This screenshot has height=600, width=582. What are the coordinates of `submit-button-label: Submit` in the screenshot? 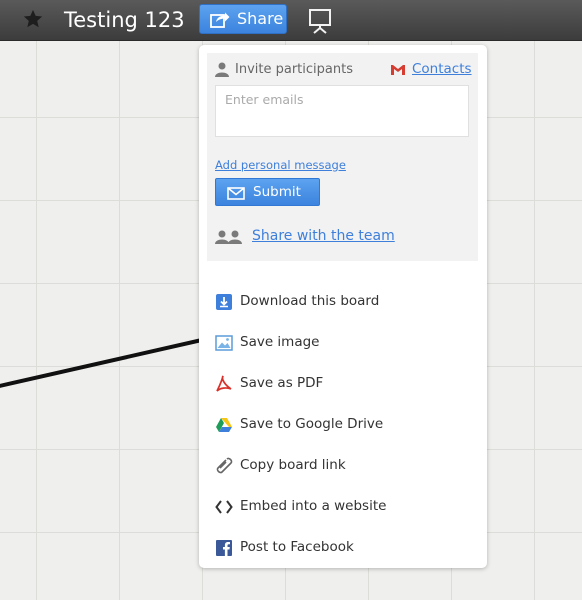 It's located at (277, 192).